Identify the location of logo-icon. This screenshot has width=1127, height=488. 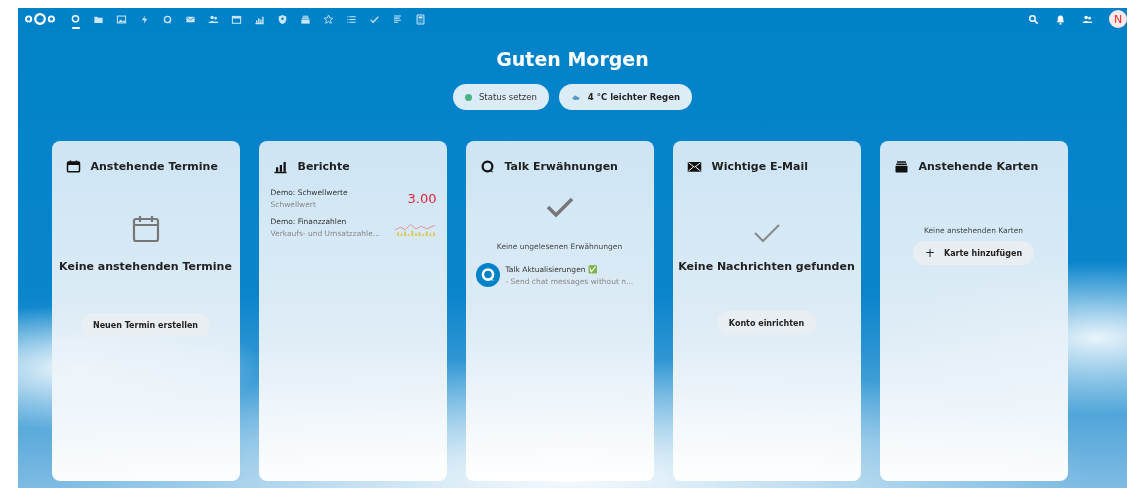
(40, 19).